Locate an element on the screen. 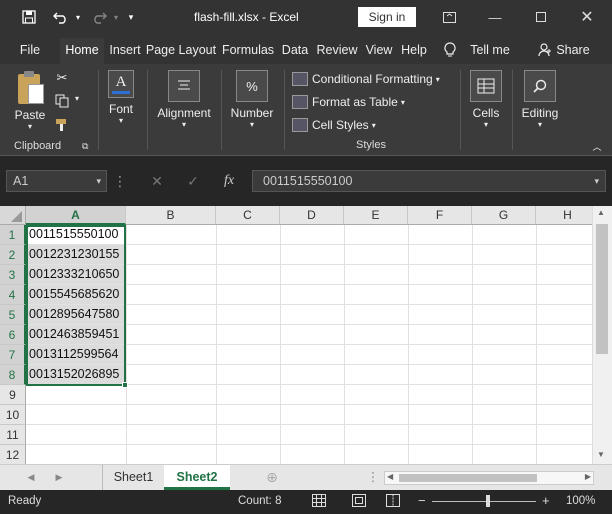  column-header-c: C is located at coordinates (248, 215).